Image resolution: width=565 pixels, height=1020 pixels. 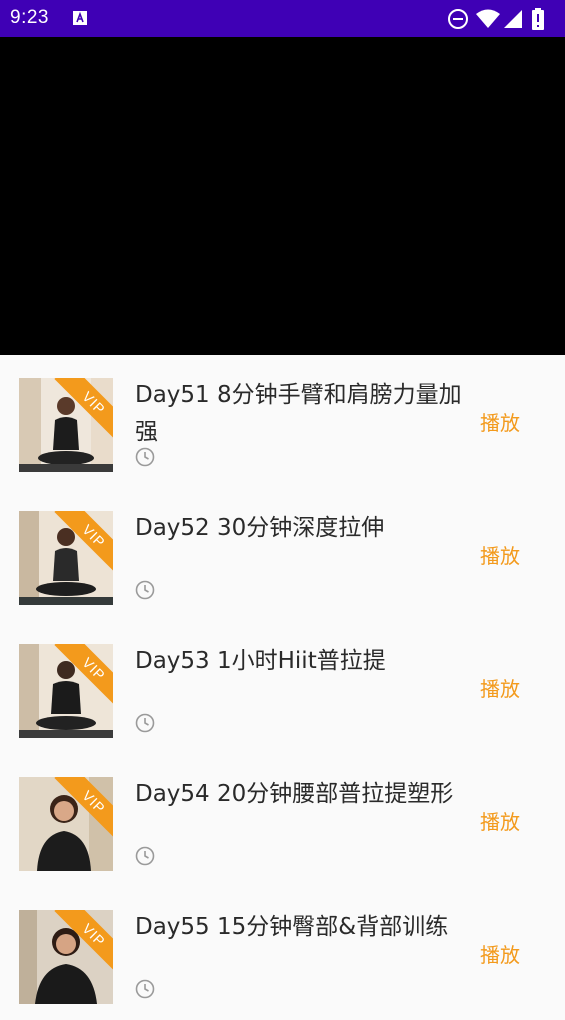 What do you see at coordinates (282, 820) in the screenshot?
I see `list-item: VIP Day54 20分钟腰部普拉提塑形 播放` at bounding box center [282, 820].